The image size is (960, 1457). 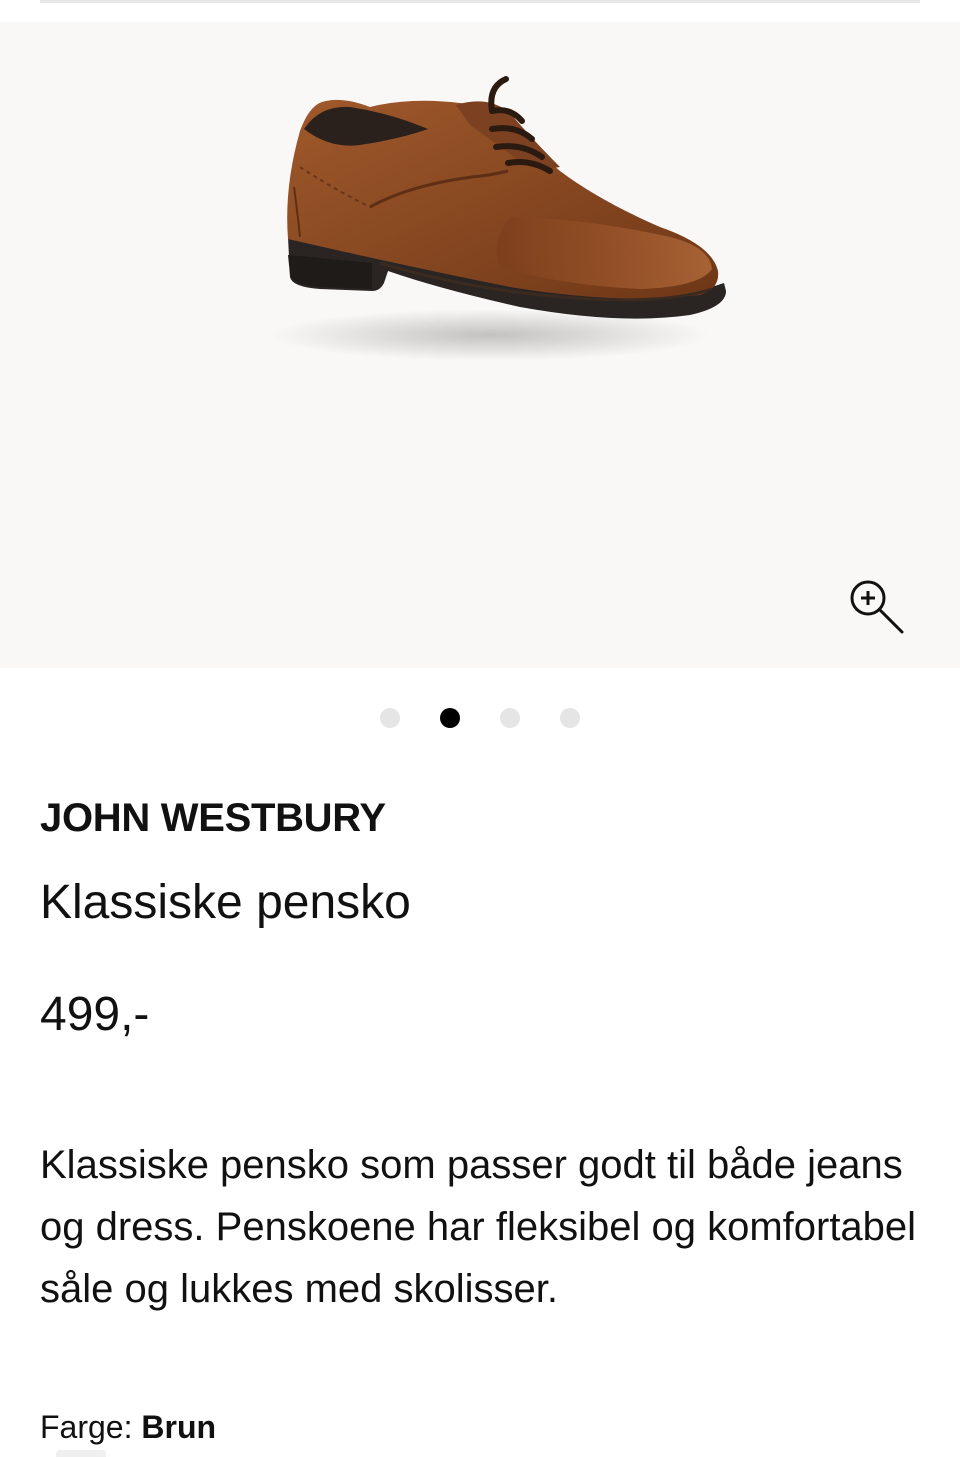 I want to click on product-image, so click(x=505, y=217).